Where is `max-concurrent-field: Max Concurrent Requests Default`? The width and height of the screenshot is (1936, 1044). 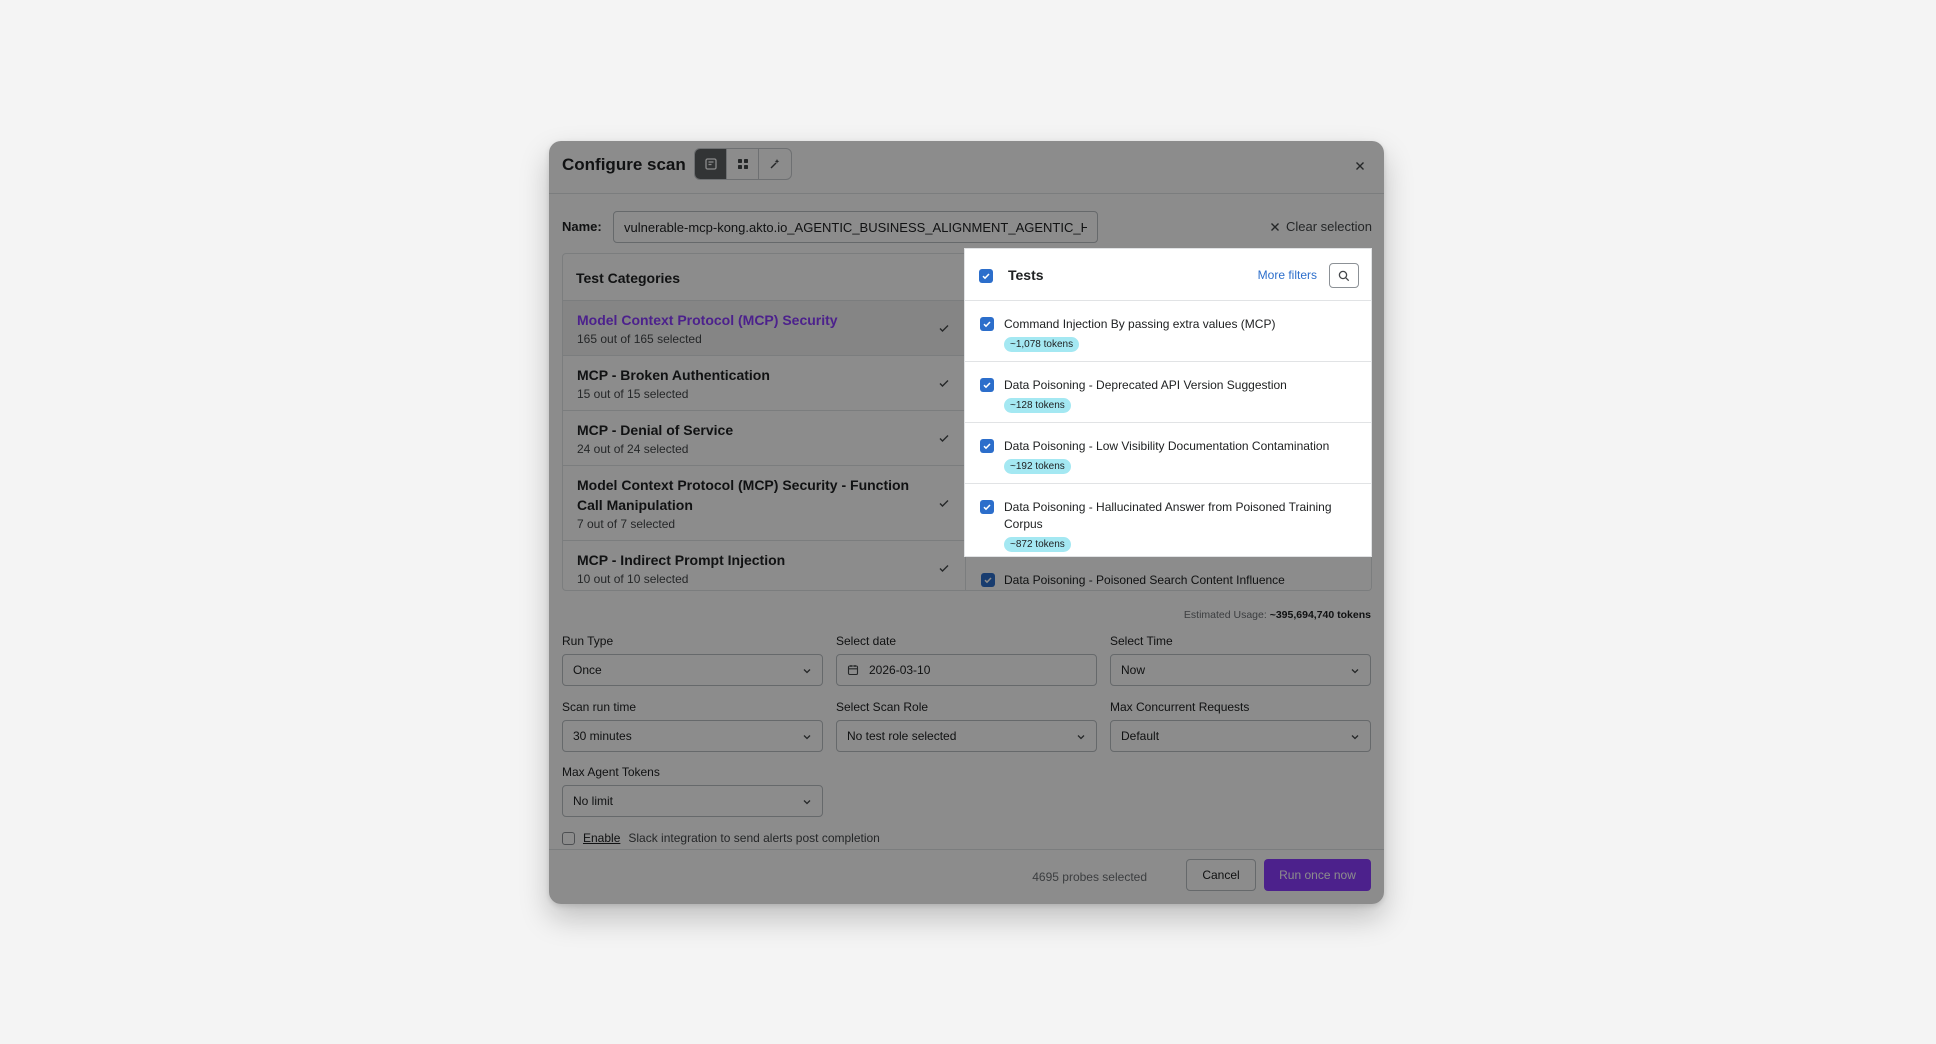
max-concurrent-field: Max Concurrent Requests Default is located at coordinates (1240, 726).